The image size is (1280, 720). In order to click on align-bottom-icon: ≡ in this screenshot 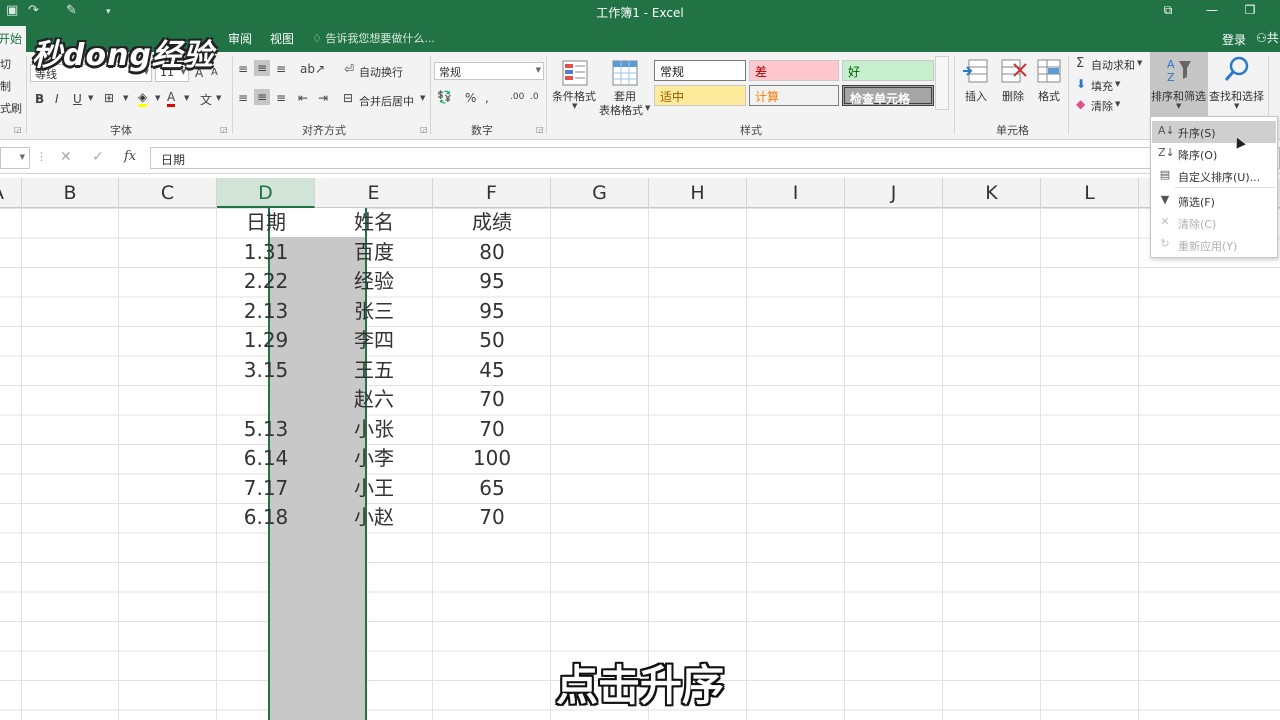, I will do `click(281, 69)`.